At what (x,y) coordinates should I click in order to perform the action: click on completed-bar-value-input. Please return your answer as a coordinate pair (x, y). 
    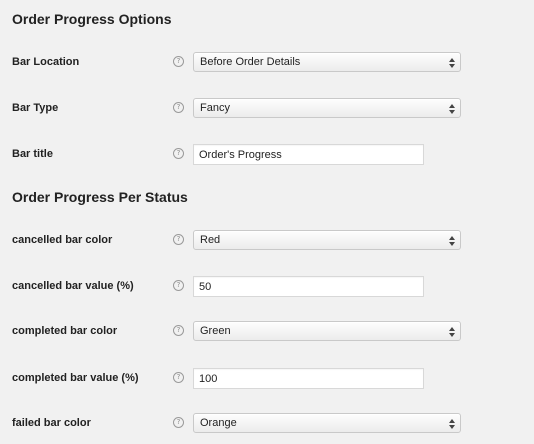
    Looking at the image, I should click on (308, 378).